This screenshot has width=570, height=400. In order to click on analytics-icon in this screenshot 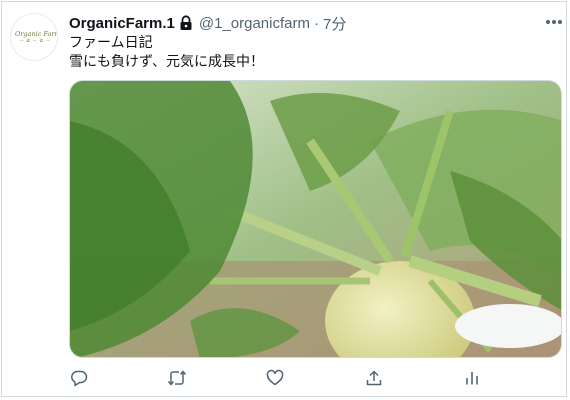, I will do `click(472, 378)`.